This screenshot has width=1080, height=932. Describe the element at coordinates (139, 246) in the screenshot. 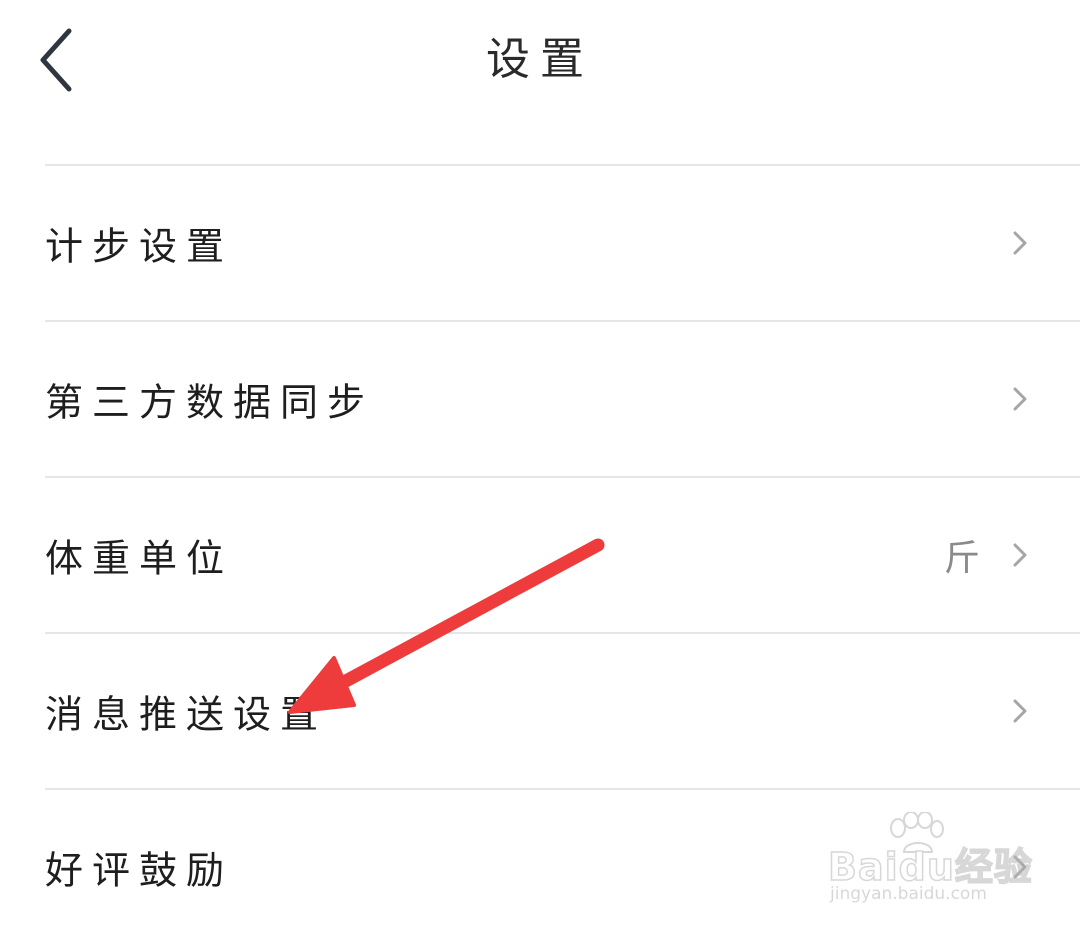

I see `row-label: 计步设置` at that location.